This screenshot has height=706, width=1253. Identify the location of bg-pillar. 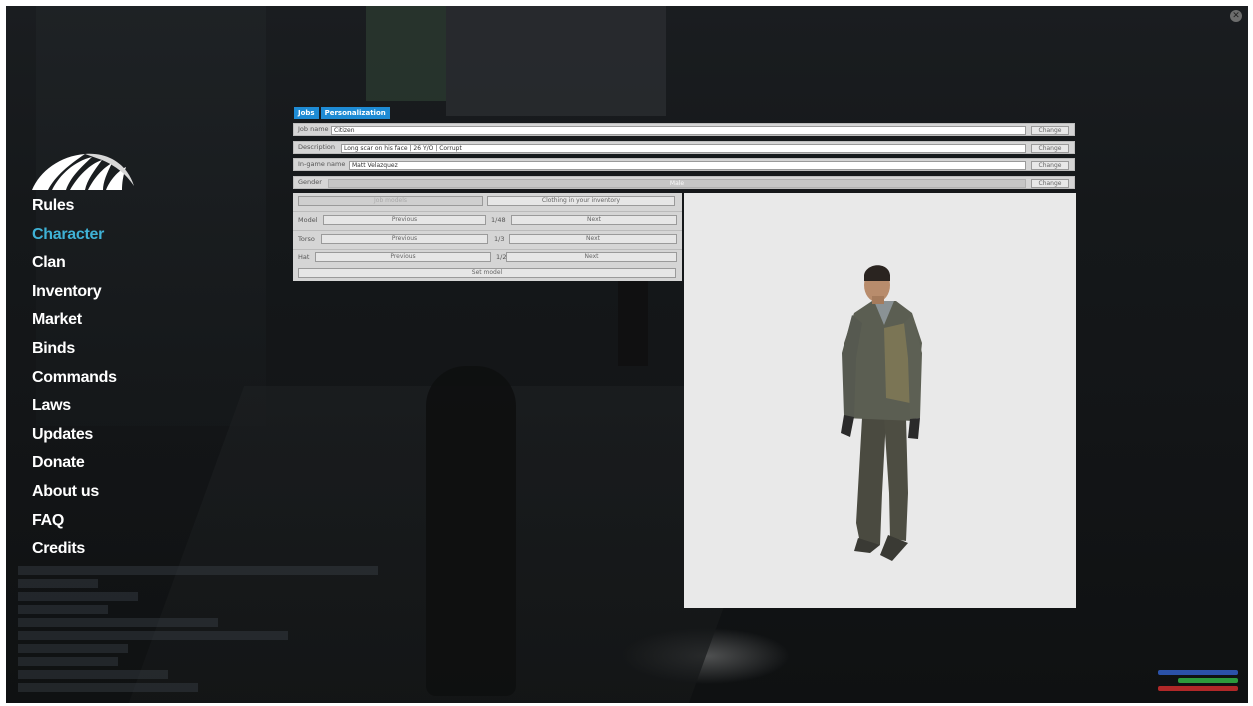
(633, 316).